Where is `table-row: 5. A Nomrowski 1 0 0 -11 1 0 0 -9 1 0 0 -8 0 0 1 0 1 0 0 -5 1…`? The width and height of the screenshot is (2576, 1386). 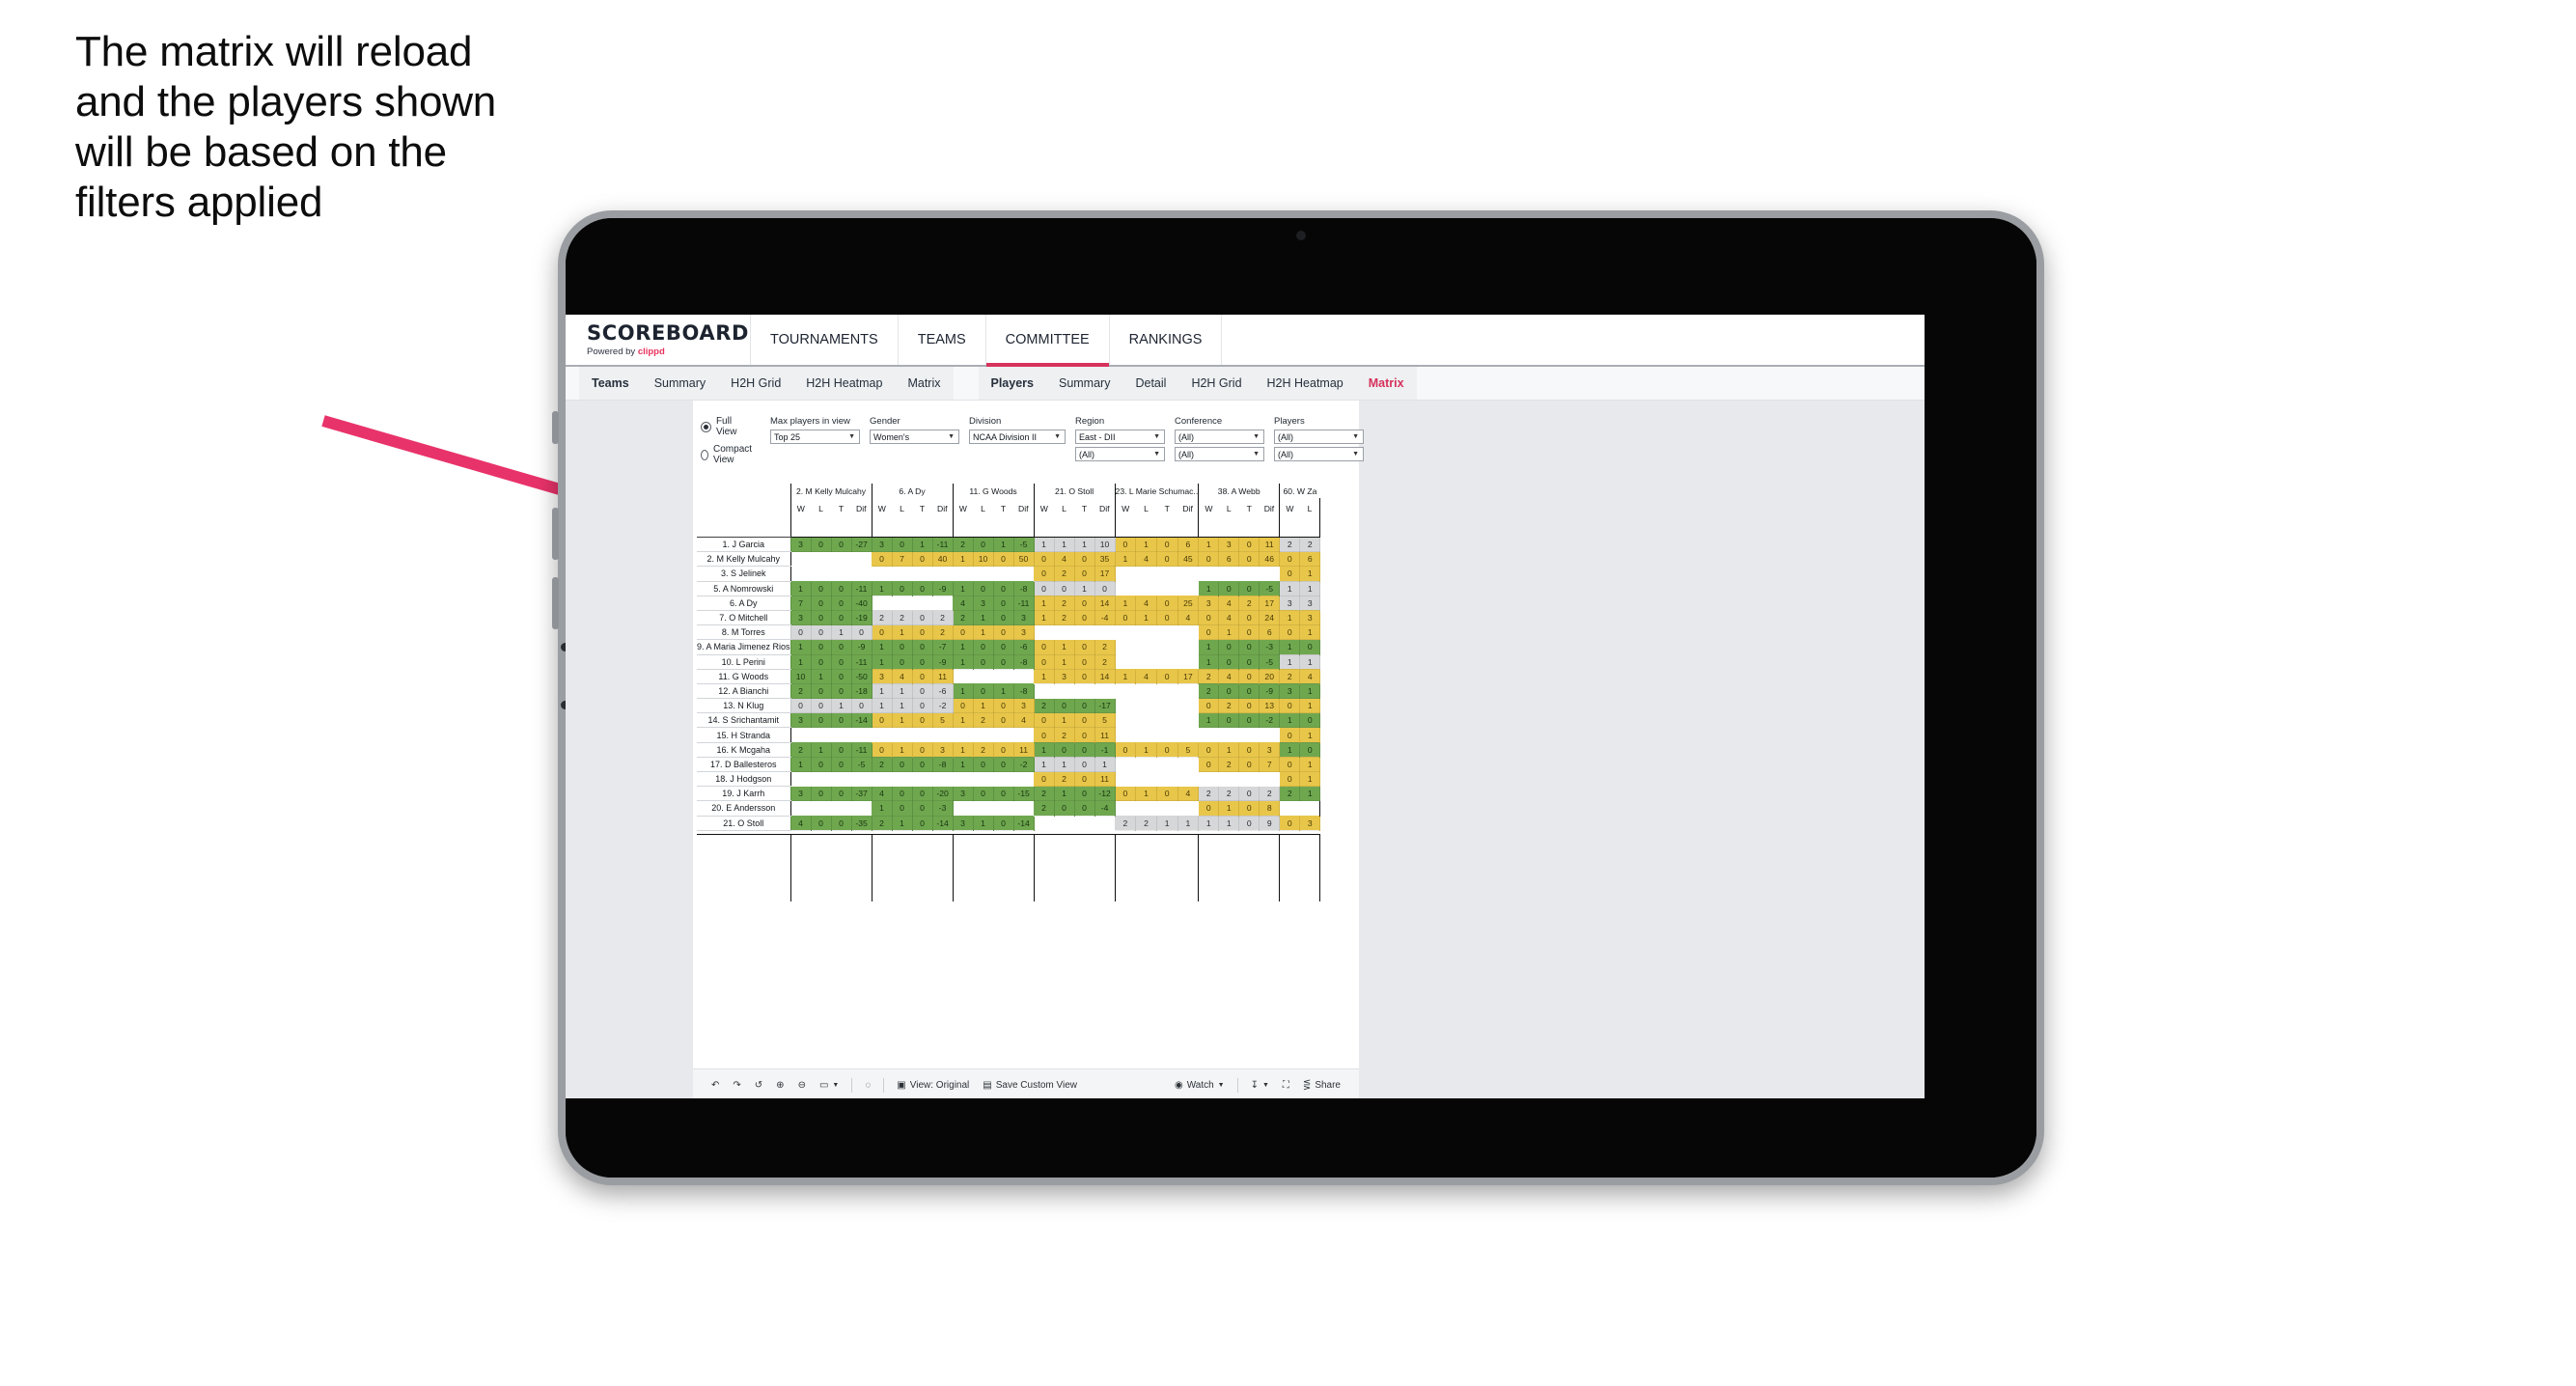
table-row: 5. A Nomrowski 1 0 0 -11 1 0 0 -9 1 0 0 -8 0 0 1 0 1 0 0 -5 1… is located at coordinates (1009, 588).